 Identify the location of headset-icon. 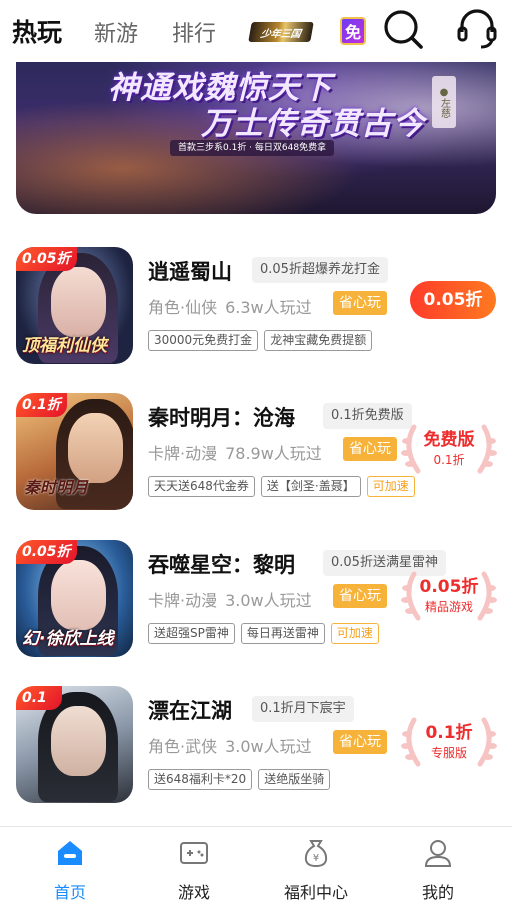
(477, 29).